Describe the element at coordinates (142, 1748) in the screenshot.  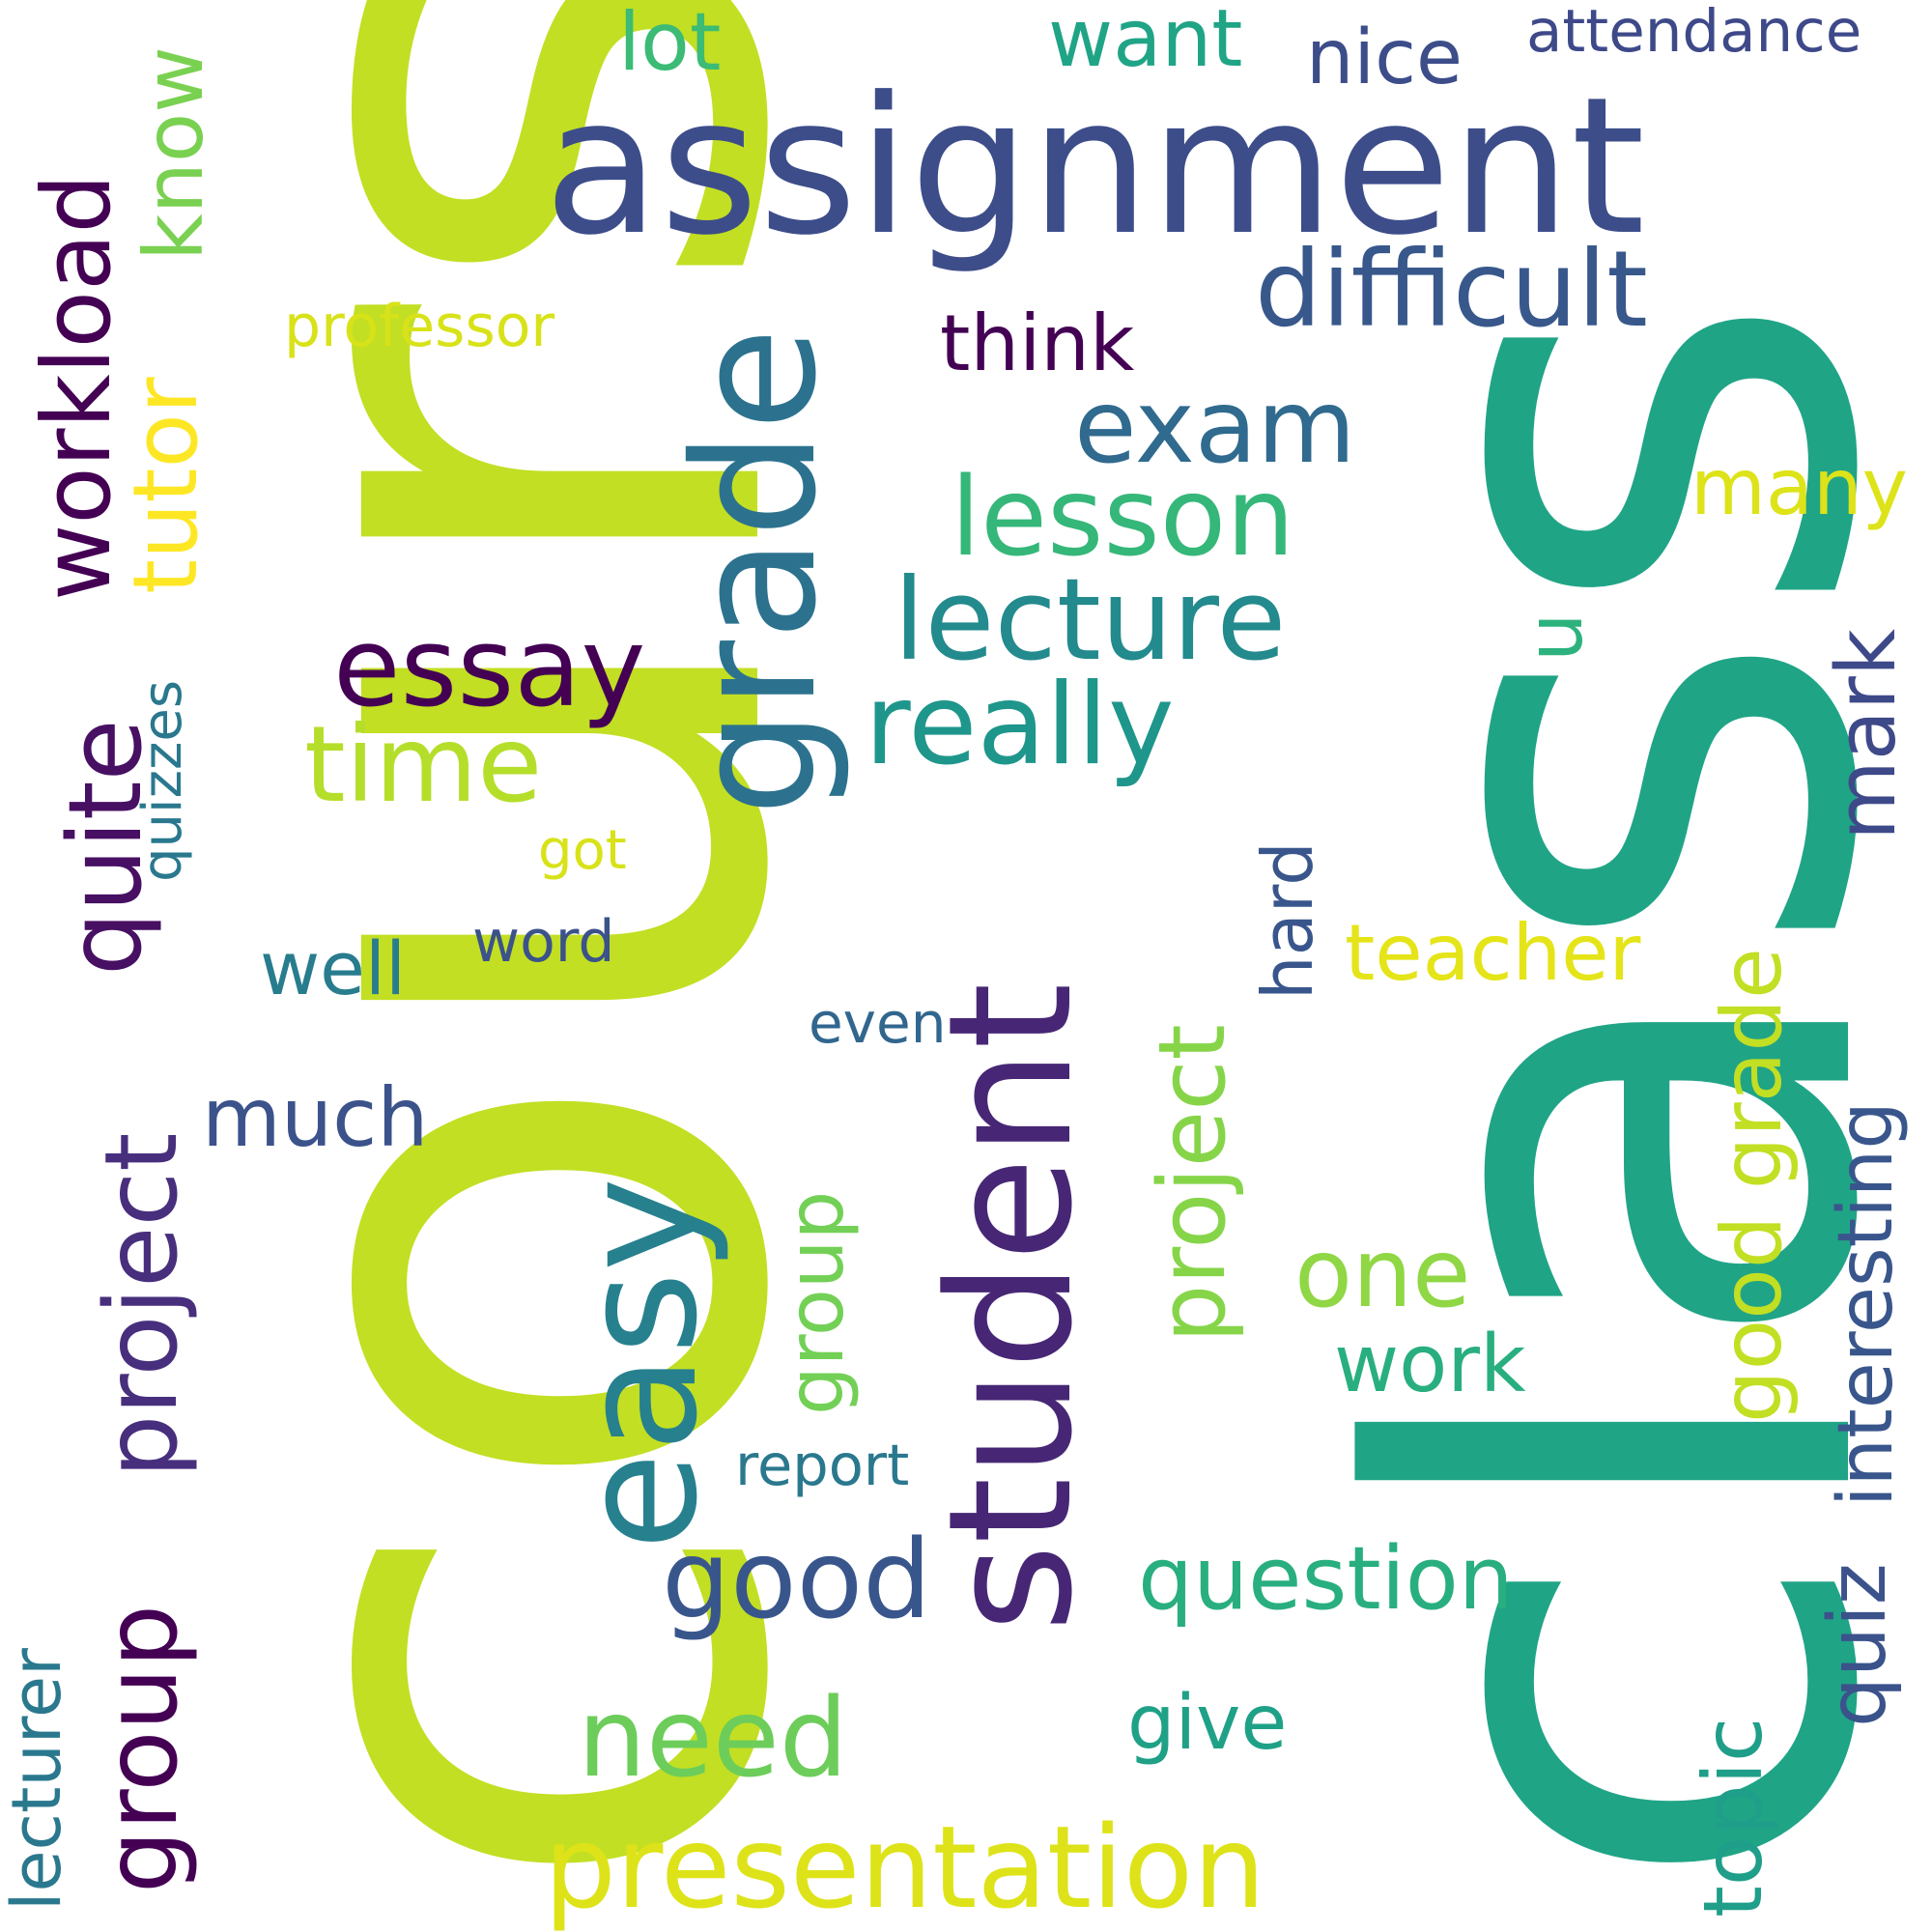
I see `word-group: group` at that location.